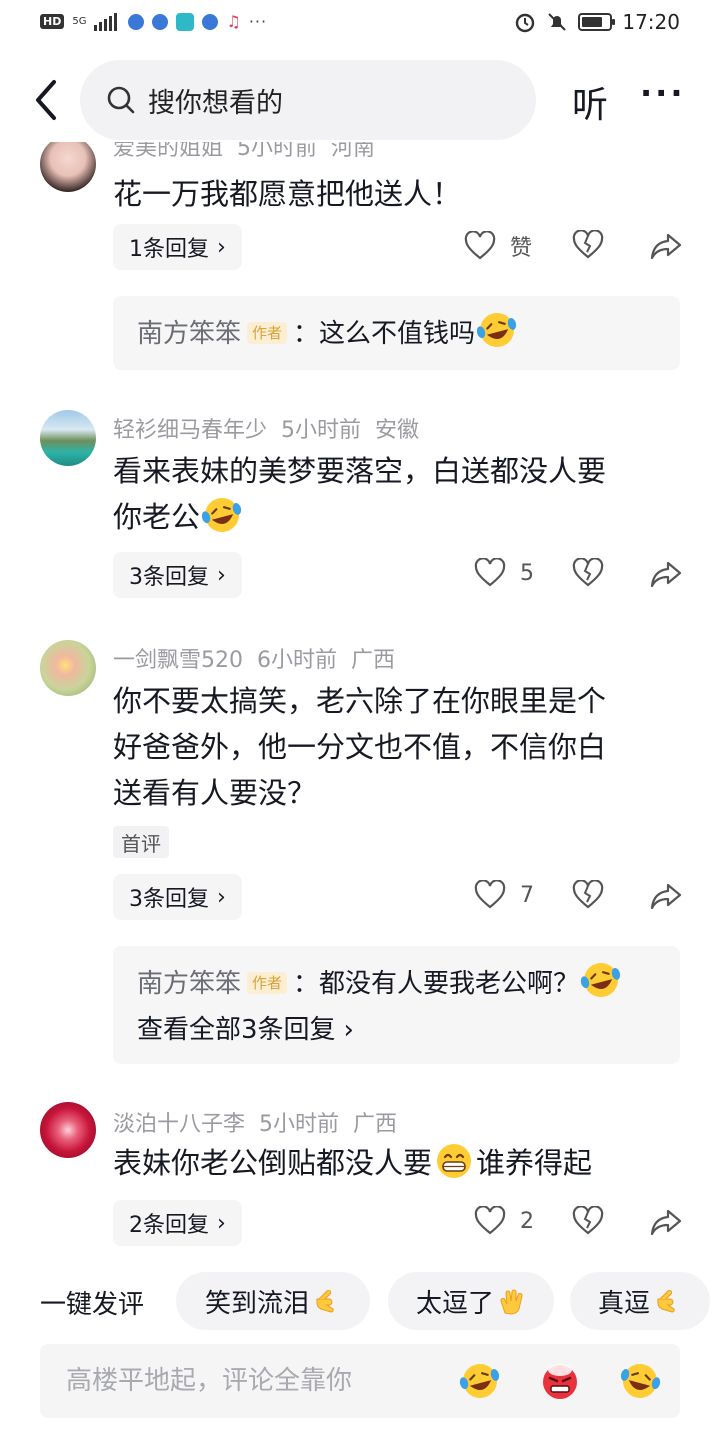 The width and height of the screenshot is (720, 1440). I want to click on comment-actions: 2, so click(575, 1223).